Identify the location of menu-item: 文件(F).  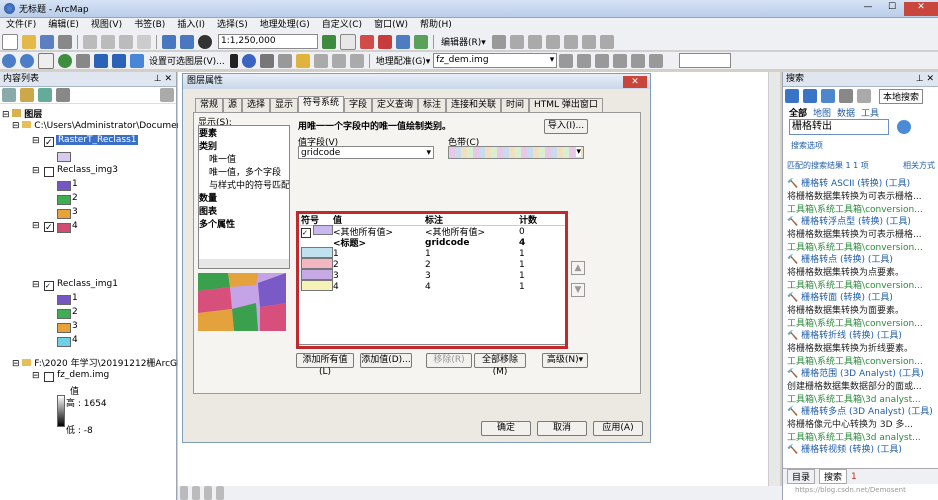
(21, 25).